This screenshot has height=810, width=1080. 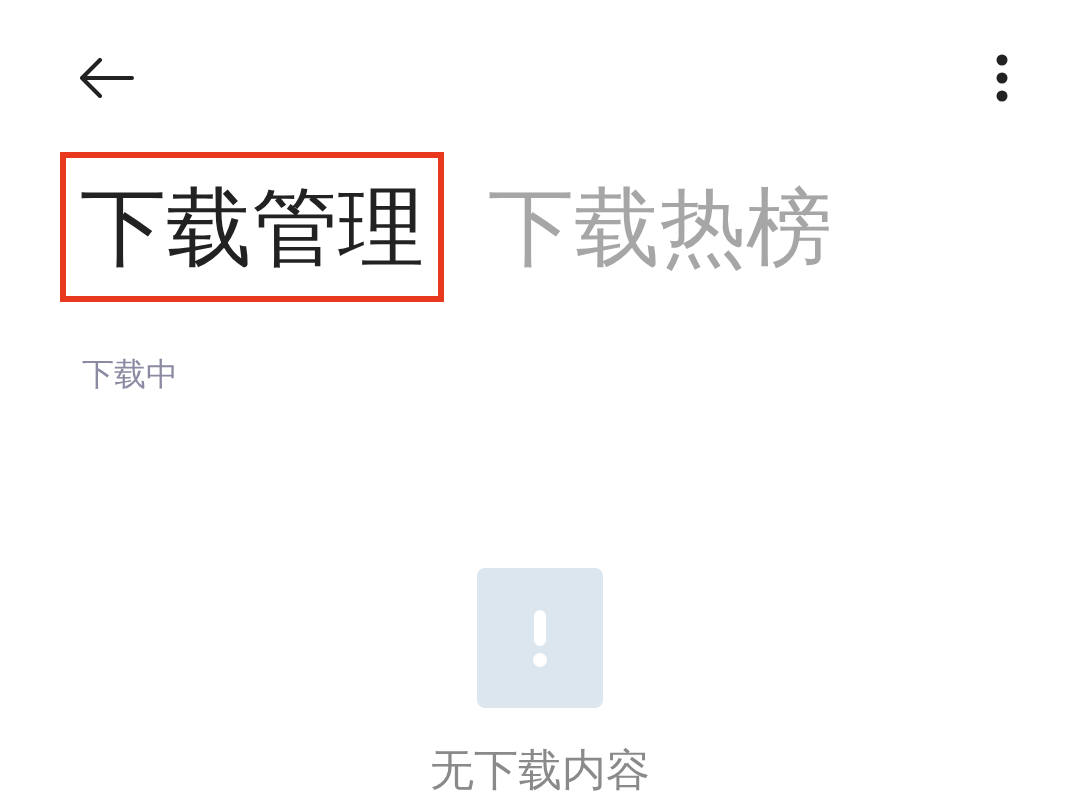 I want to click on section-title: 下载中, so click(x=130, y=374).